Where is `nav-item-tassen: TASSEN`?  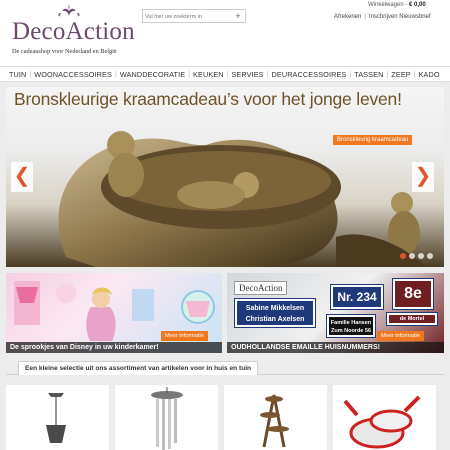 nav-item-tassen: TASSEN is located at coordinates (368, 74).